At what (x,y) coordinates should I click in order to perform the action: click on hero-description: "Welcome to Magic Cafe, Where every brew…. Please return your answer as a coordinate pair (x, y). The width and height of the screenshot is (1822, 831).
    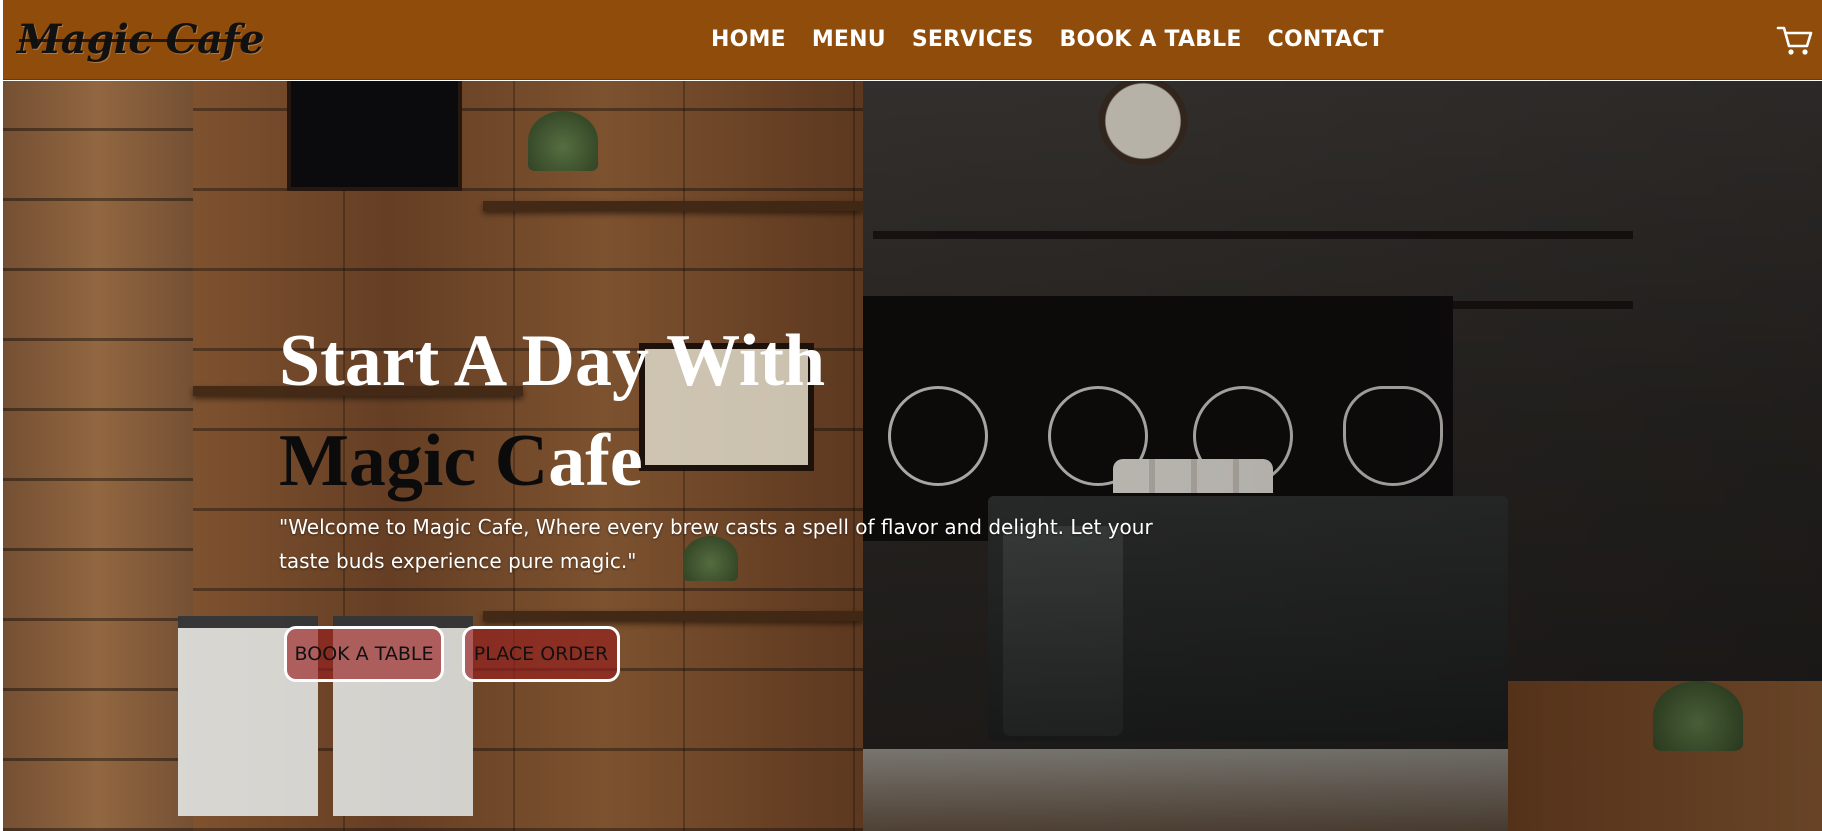
    Looking at the image, I should click on (716, 544).